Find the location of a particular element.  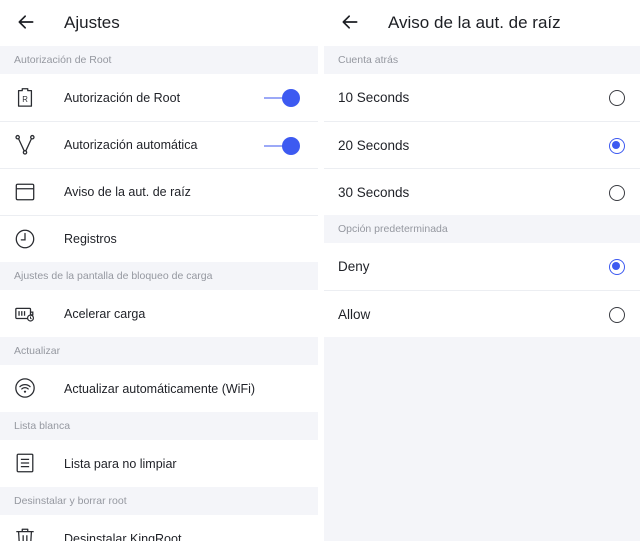

app-bar: Aviso de la aut. de raíz is located at coordinates (482, 23).